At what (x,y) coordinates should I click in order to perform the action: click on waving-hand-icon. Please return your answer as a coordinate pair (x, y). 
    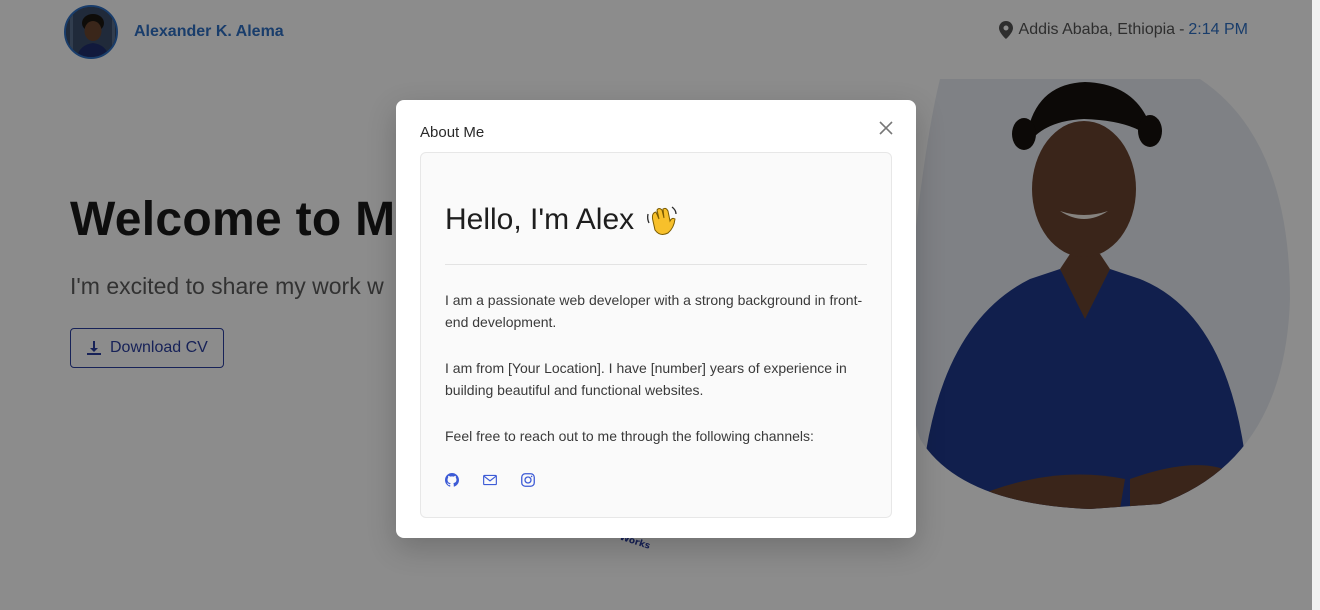
    Looking at the image, I should click on (661, 220).